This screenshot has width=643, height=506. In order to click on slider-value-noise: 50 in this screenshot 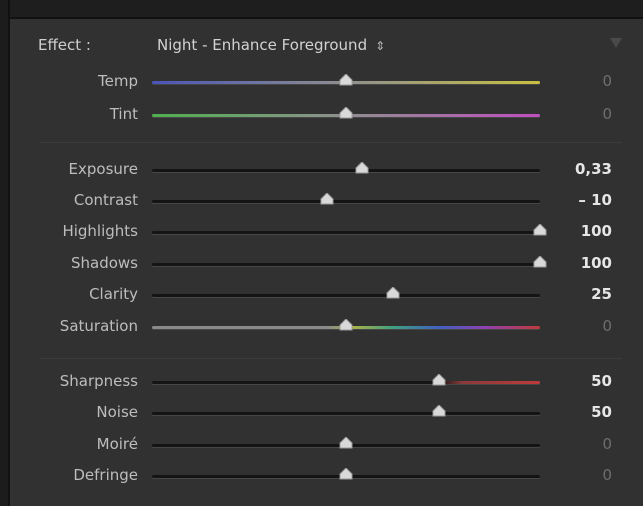, I will do `click(591, 412)`.